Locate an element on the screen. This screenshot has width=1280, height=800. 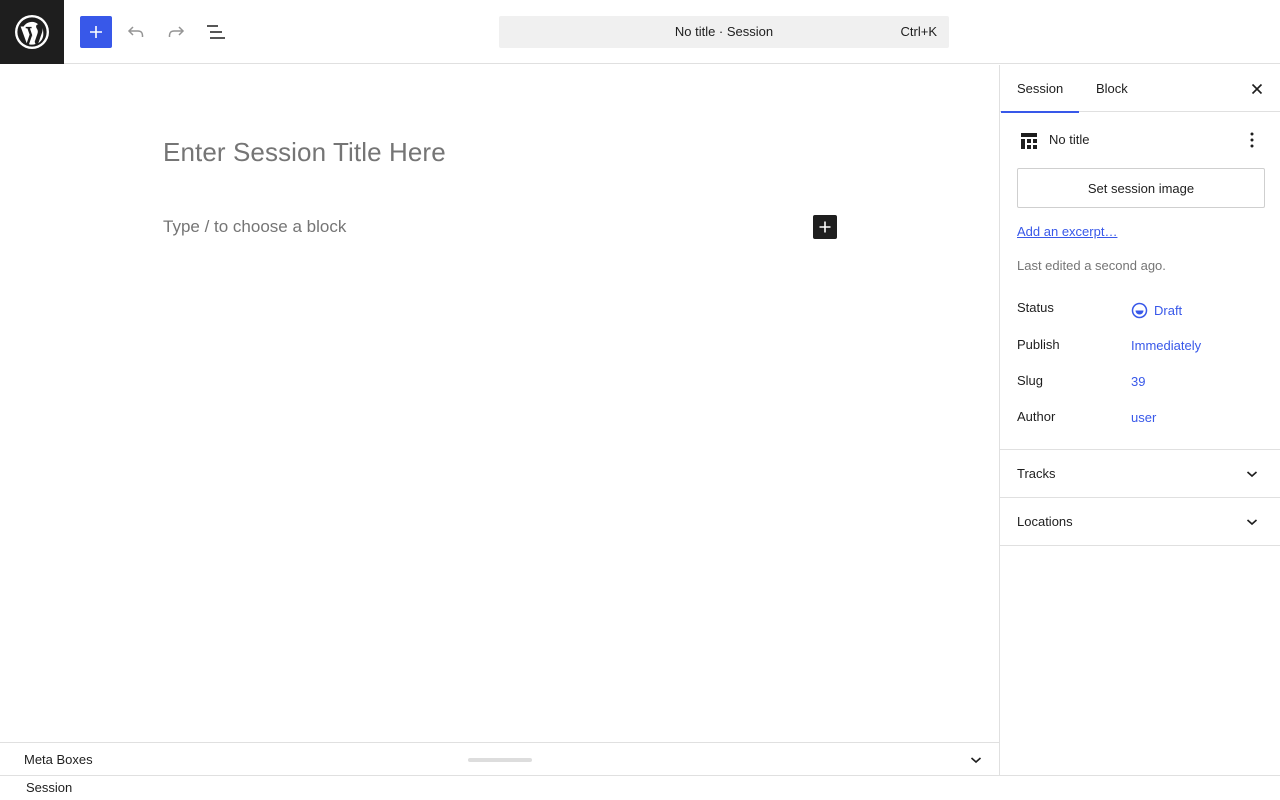
slug-label: Slug is located at coordinates (1030, 380).